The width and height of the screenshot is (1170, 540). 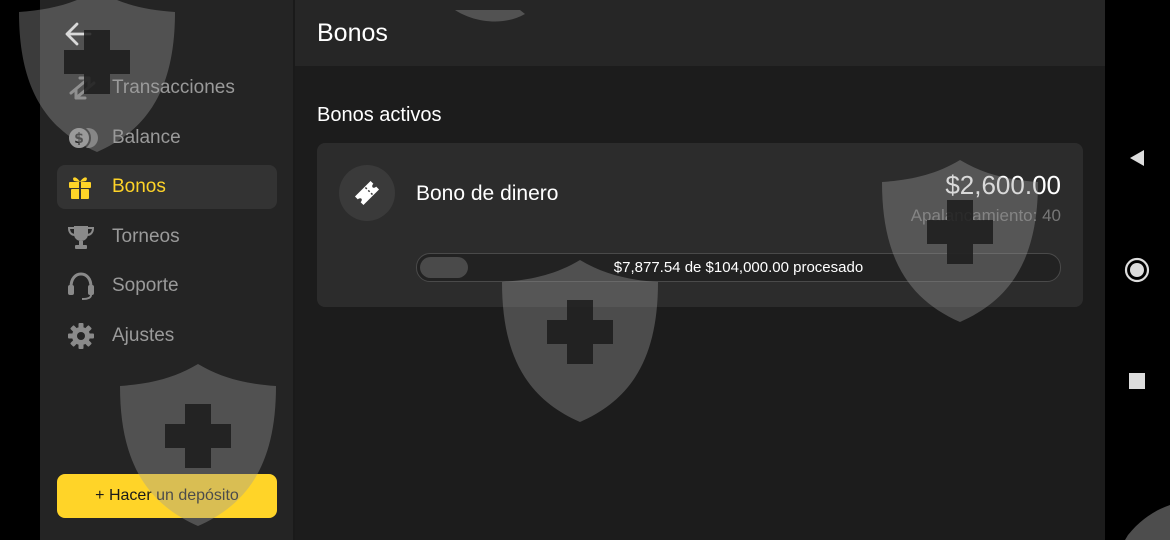 What do you see at coordinates (139, 187) in the screenshot?
I see `sidebar-item-label: Bonos` at bounding box center [139, 187].